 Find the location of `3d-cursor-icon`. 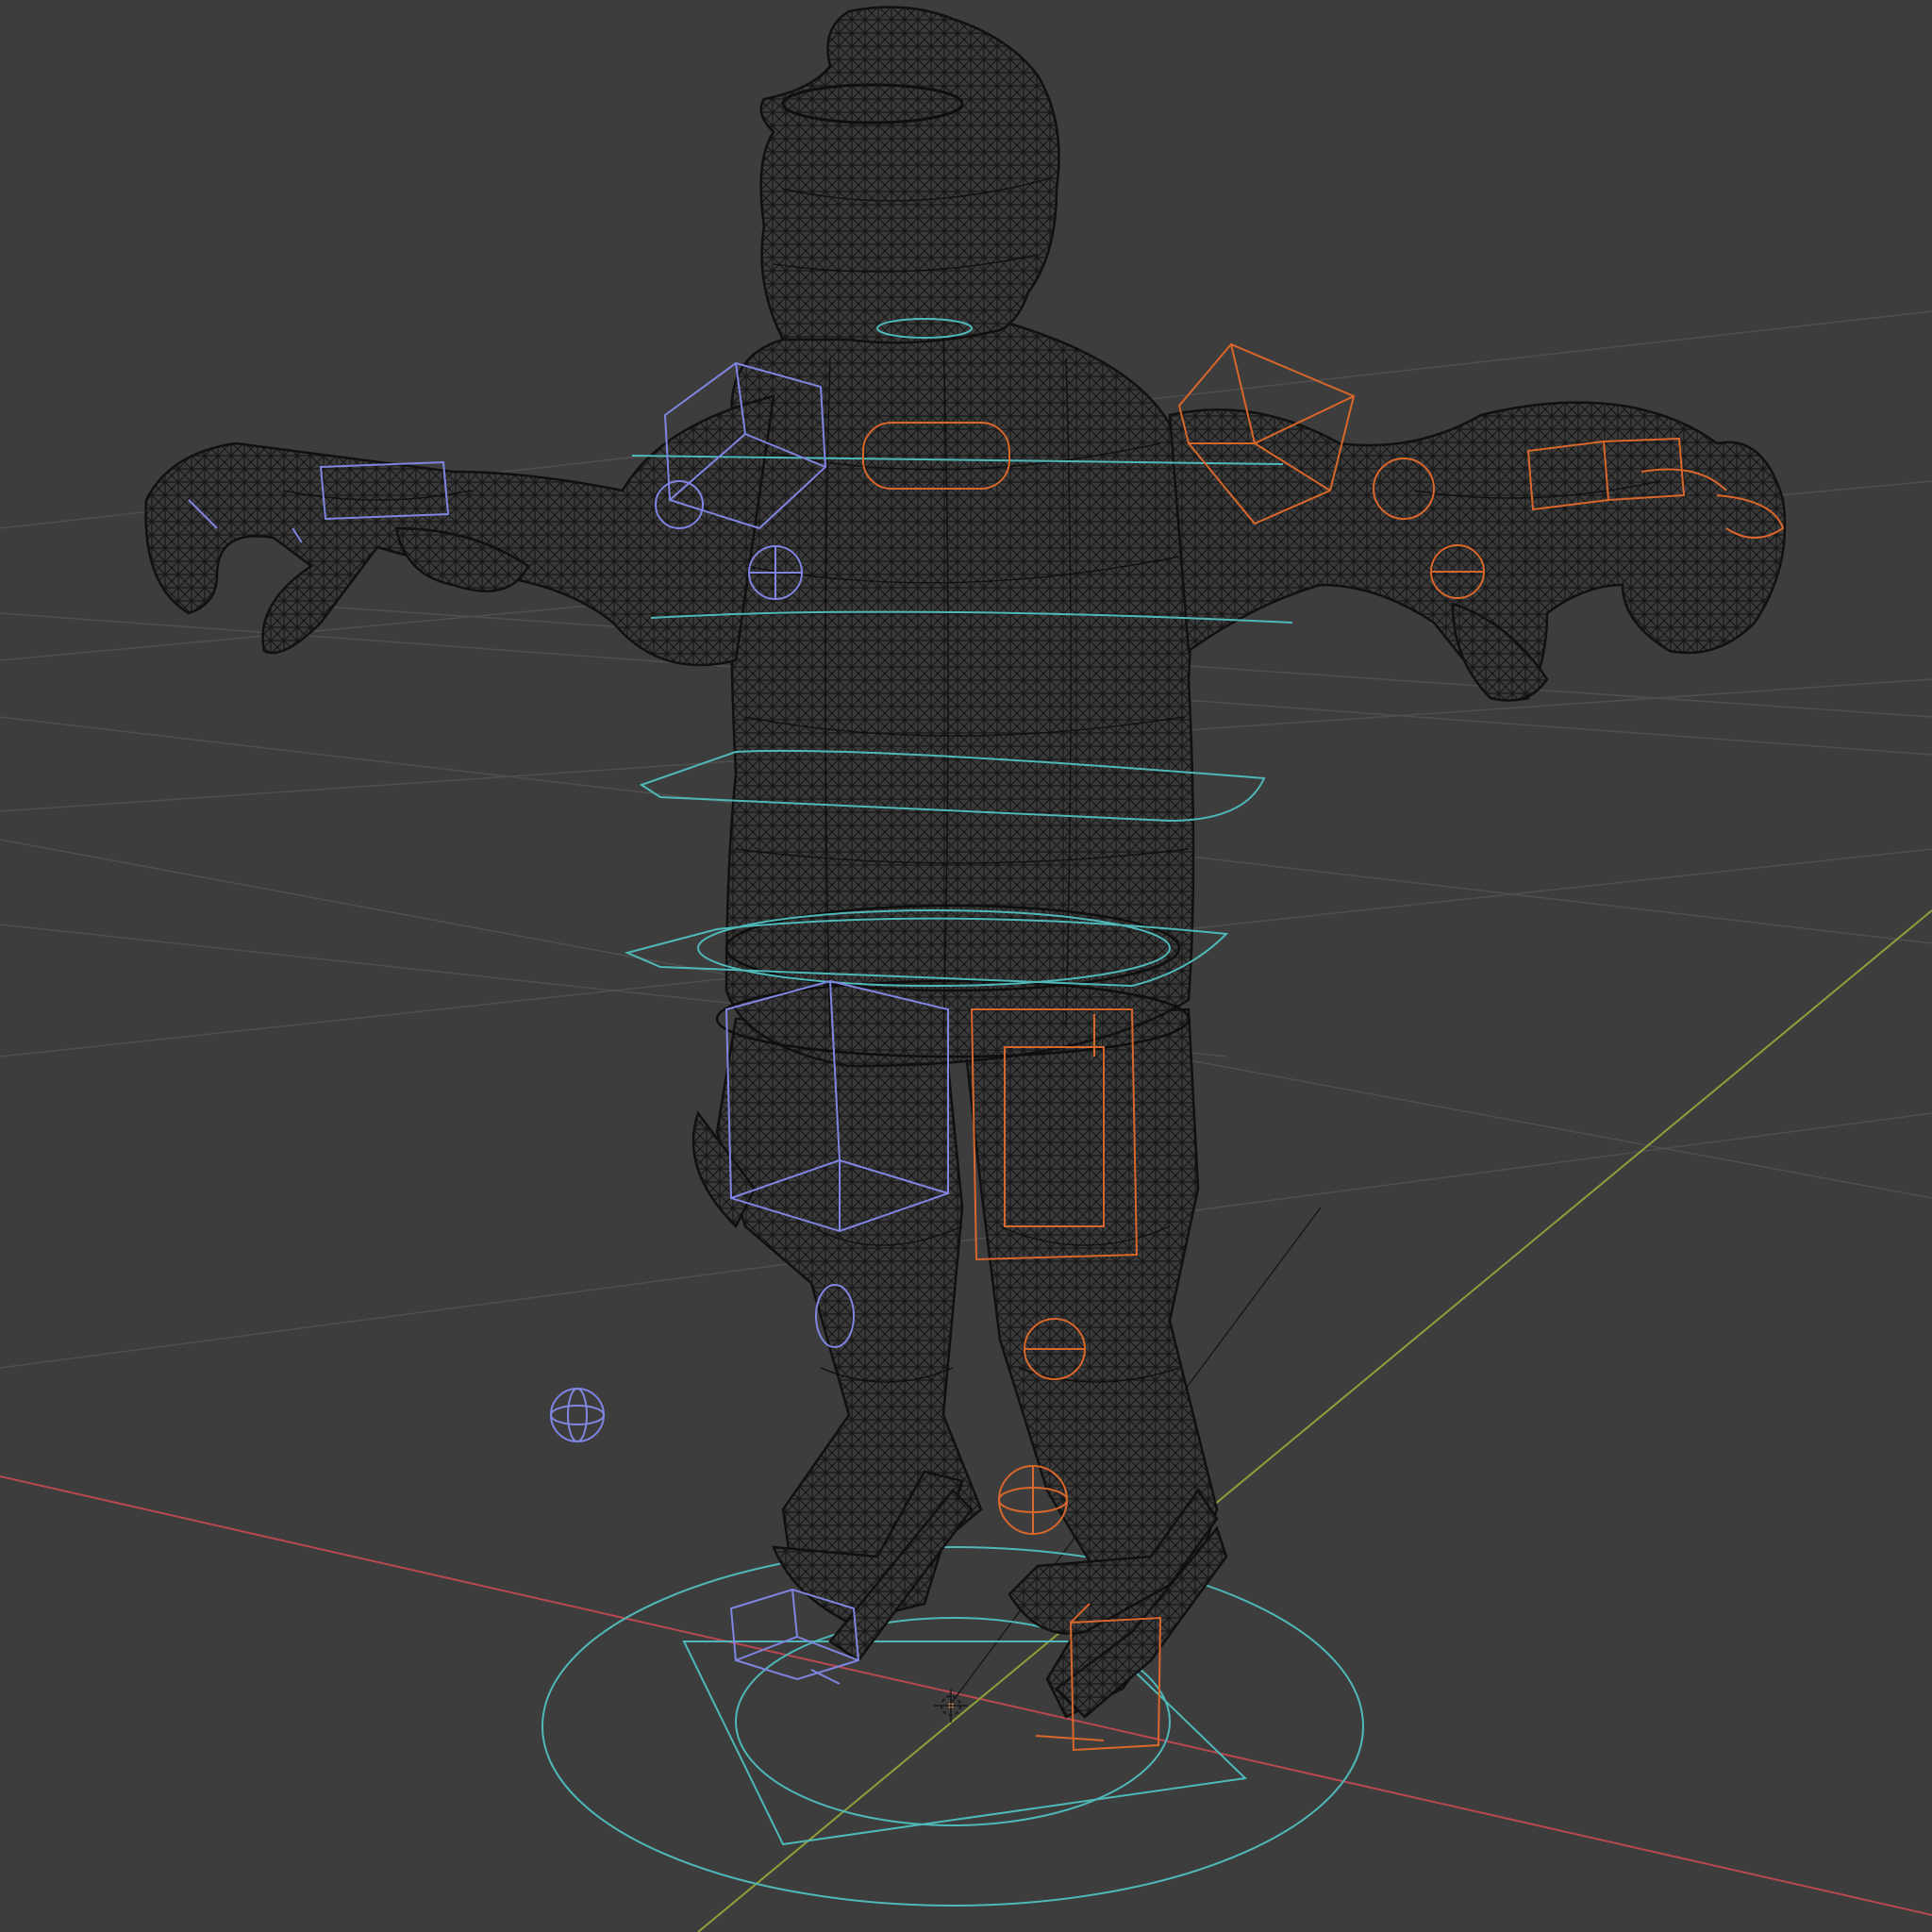

3d-cursor-icon is located at coordinates (951, 1706).